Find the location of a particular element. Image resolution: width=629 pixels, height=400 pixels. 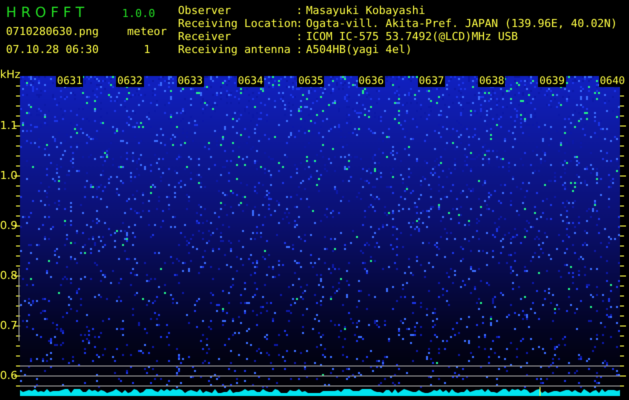

info-label: Observer is located at coordinates (205, 10).